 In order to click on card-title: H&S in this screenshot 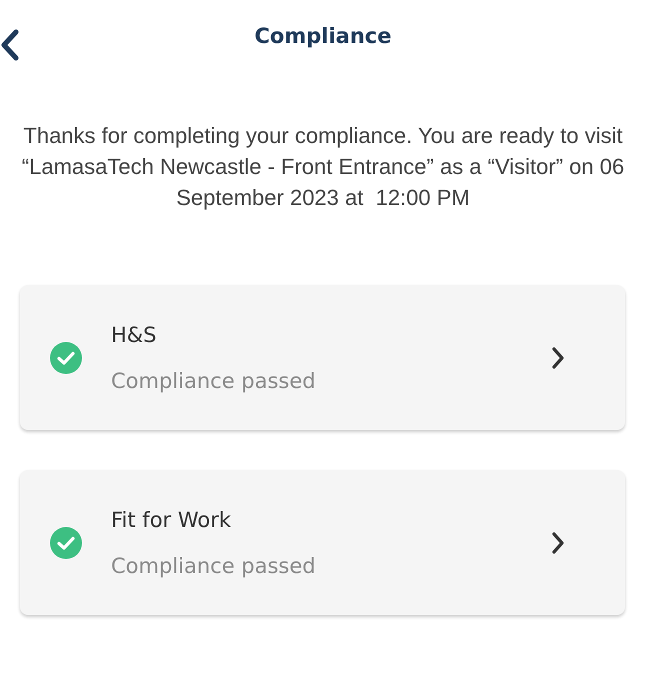, I will do `click(134, 334)`.